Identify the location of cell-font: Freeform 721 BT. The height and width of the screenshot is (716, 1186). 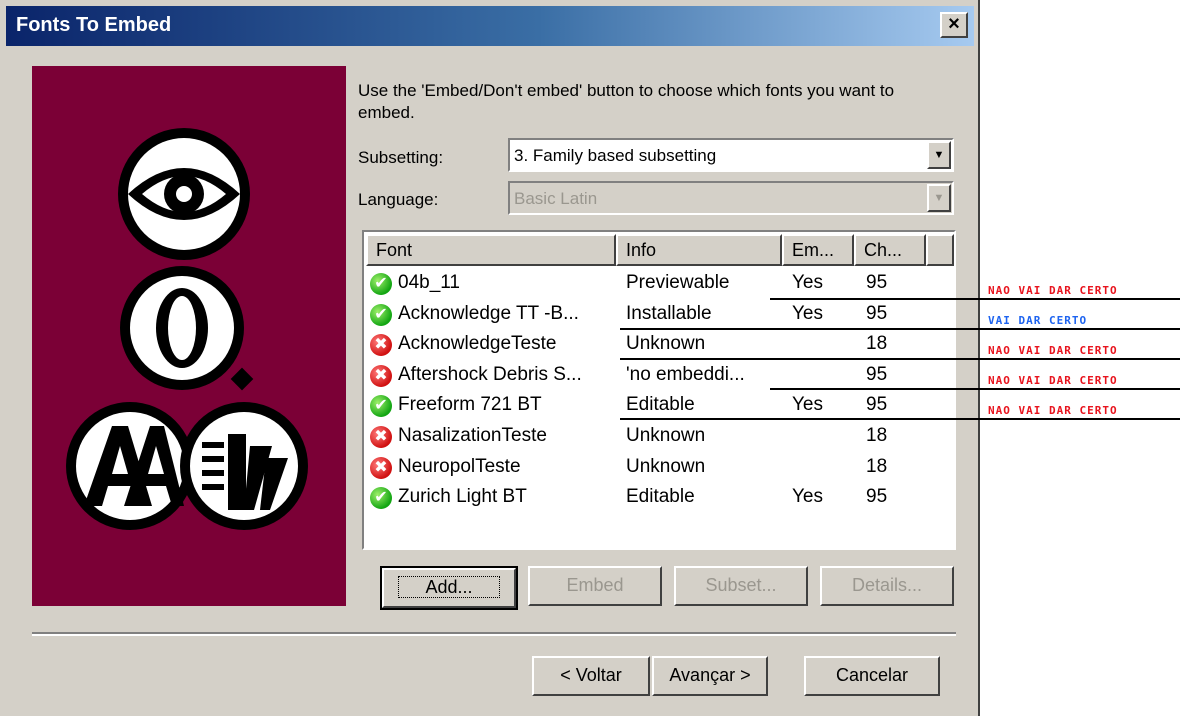
(470, 405).